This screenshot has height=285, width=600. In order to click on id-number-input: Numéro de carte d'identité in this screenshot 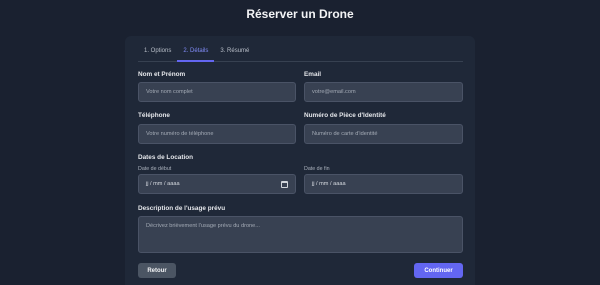, I will do `click(383, 134)`.